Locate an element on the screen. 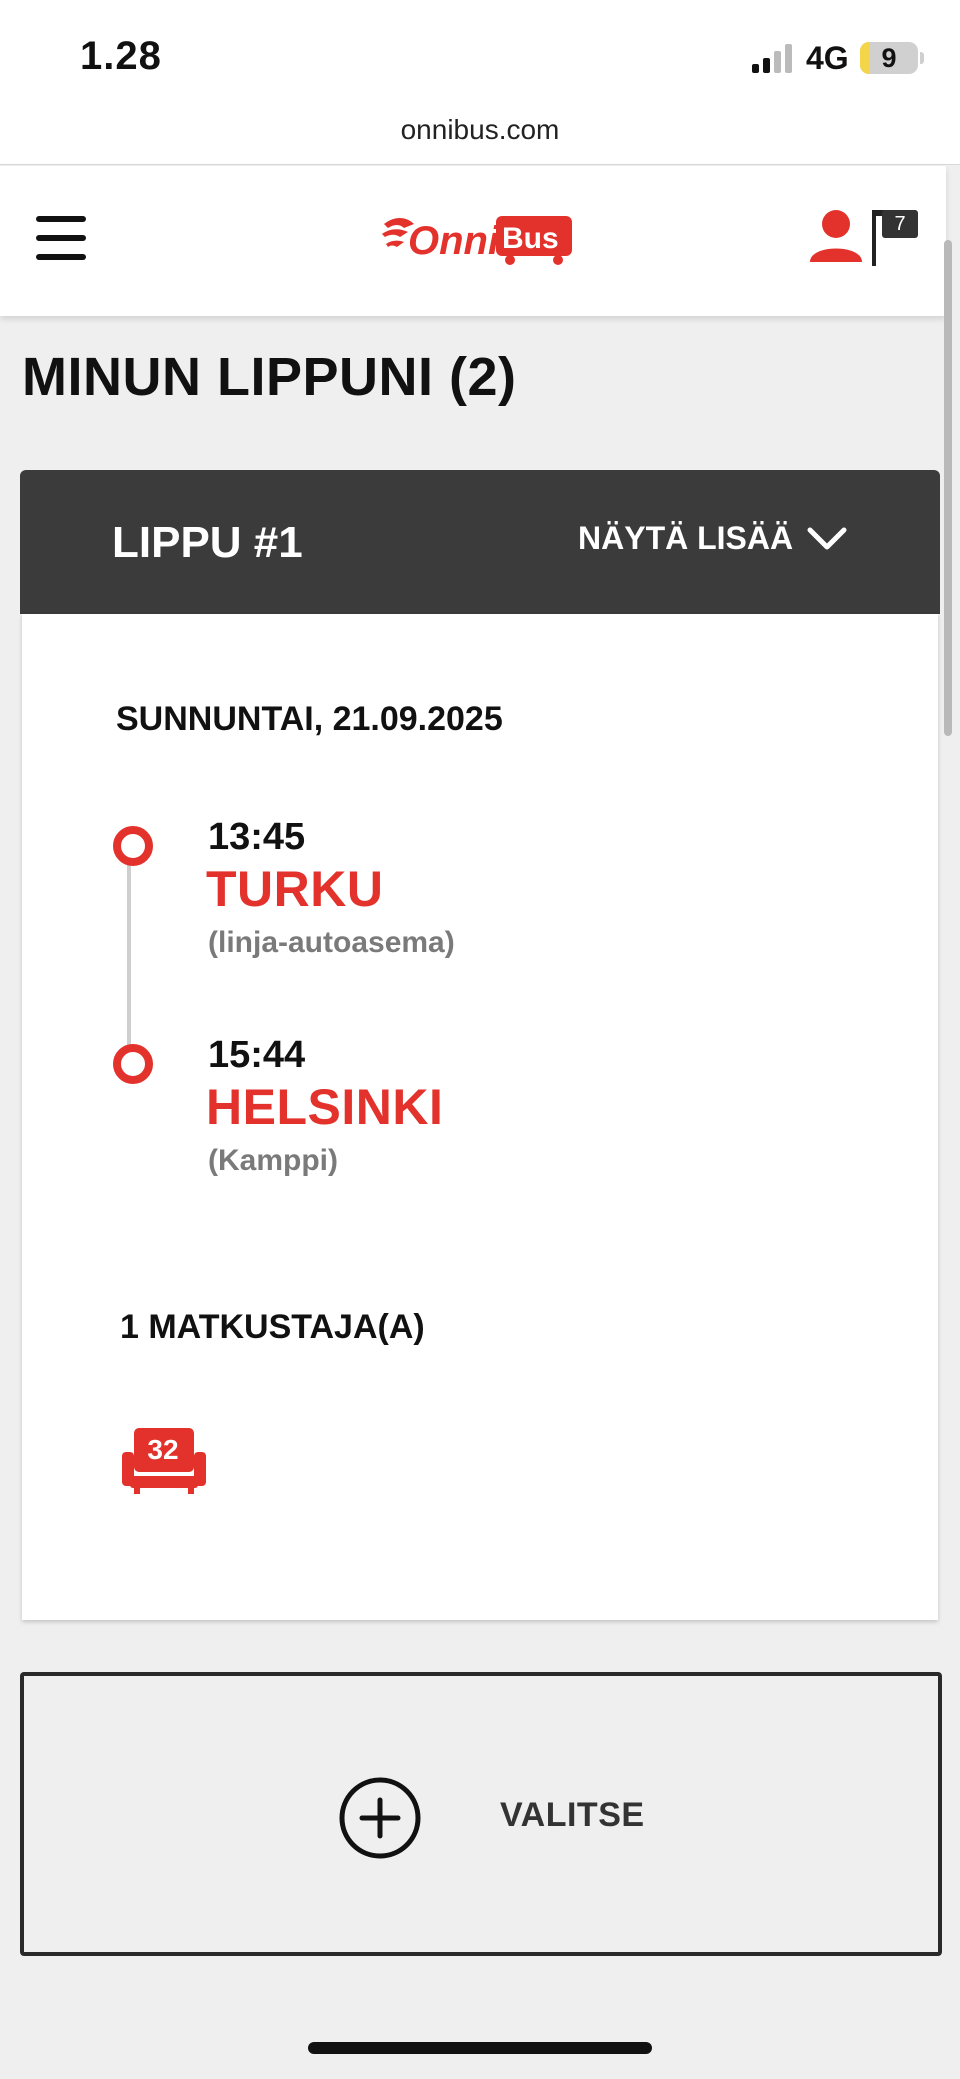  battery-icon: 9 is located at coordinates (889, 58).